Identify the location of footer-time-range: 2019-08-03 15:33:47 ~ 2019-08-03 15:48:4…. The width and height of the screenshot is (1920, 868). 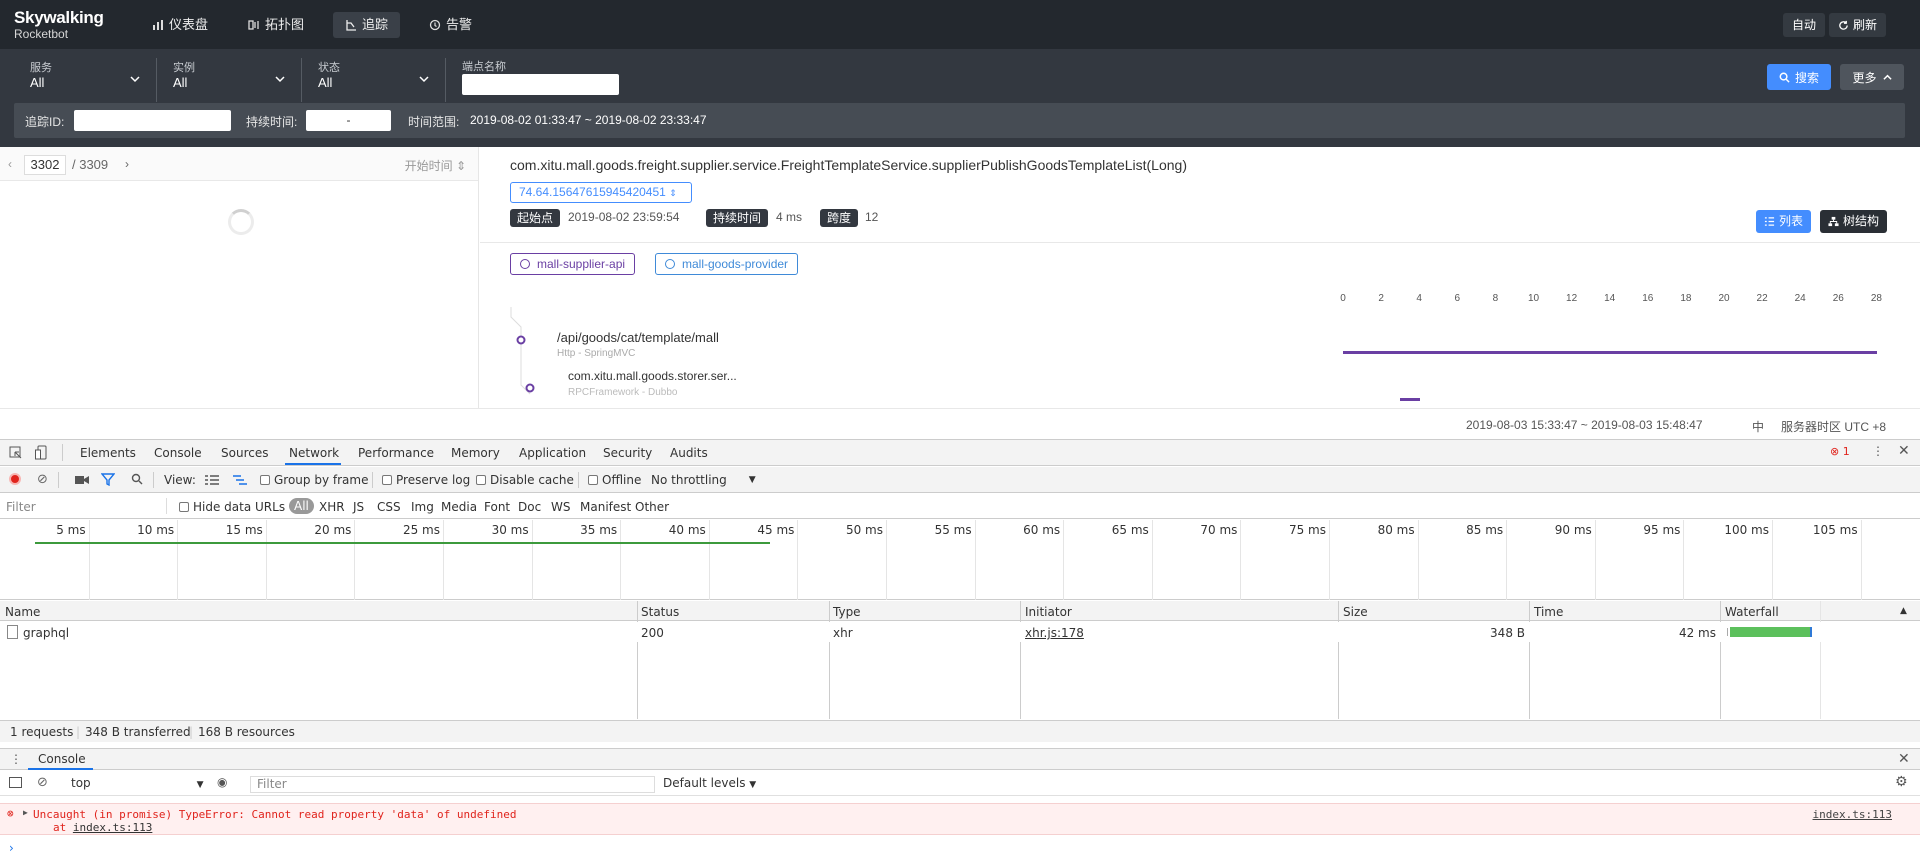
(1584, 425).